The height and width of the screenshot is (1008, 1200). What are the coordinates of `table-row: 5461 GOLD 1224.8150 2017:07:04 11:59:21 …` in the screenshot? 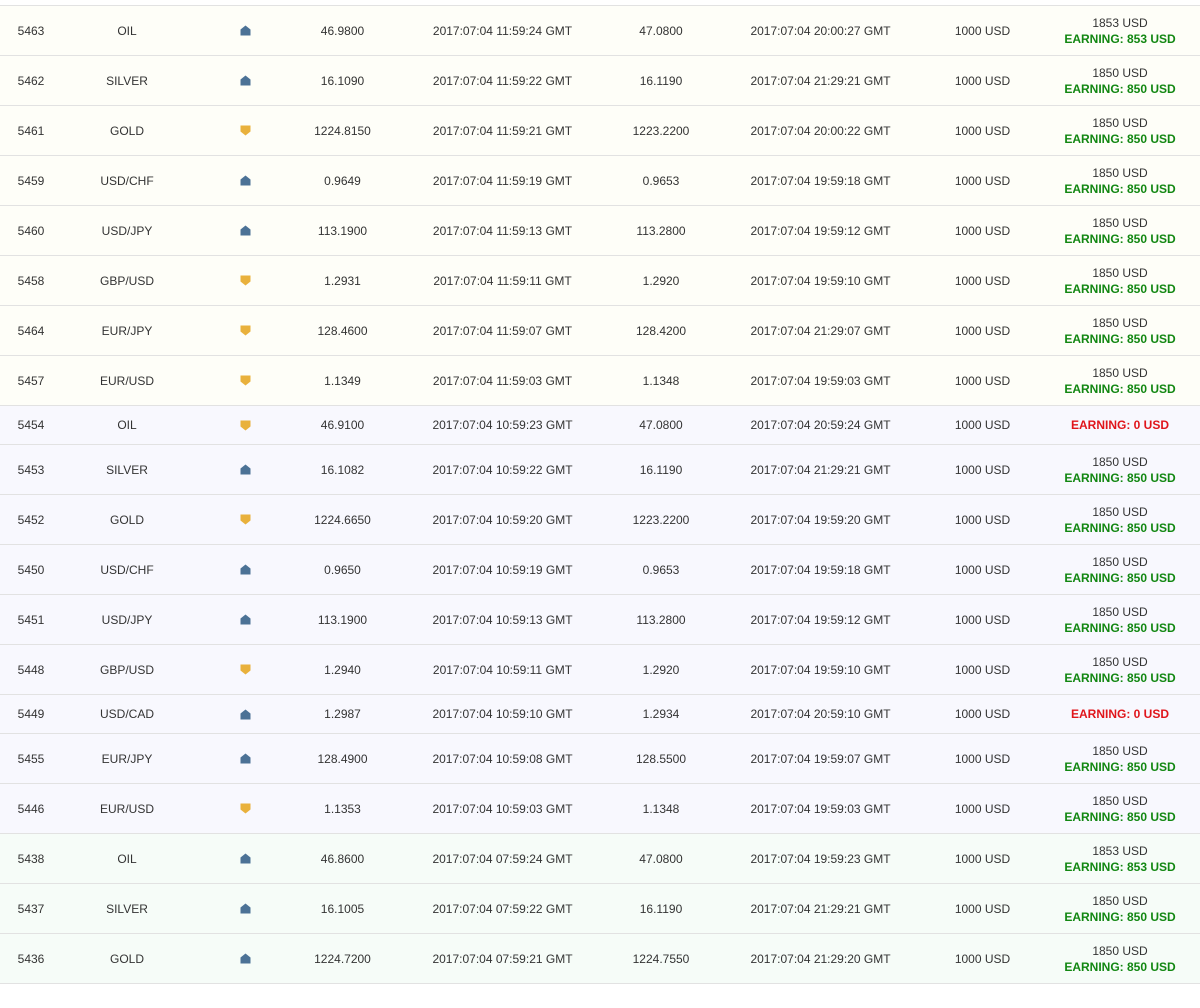 It's located at (600, 131).